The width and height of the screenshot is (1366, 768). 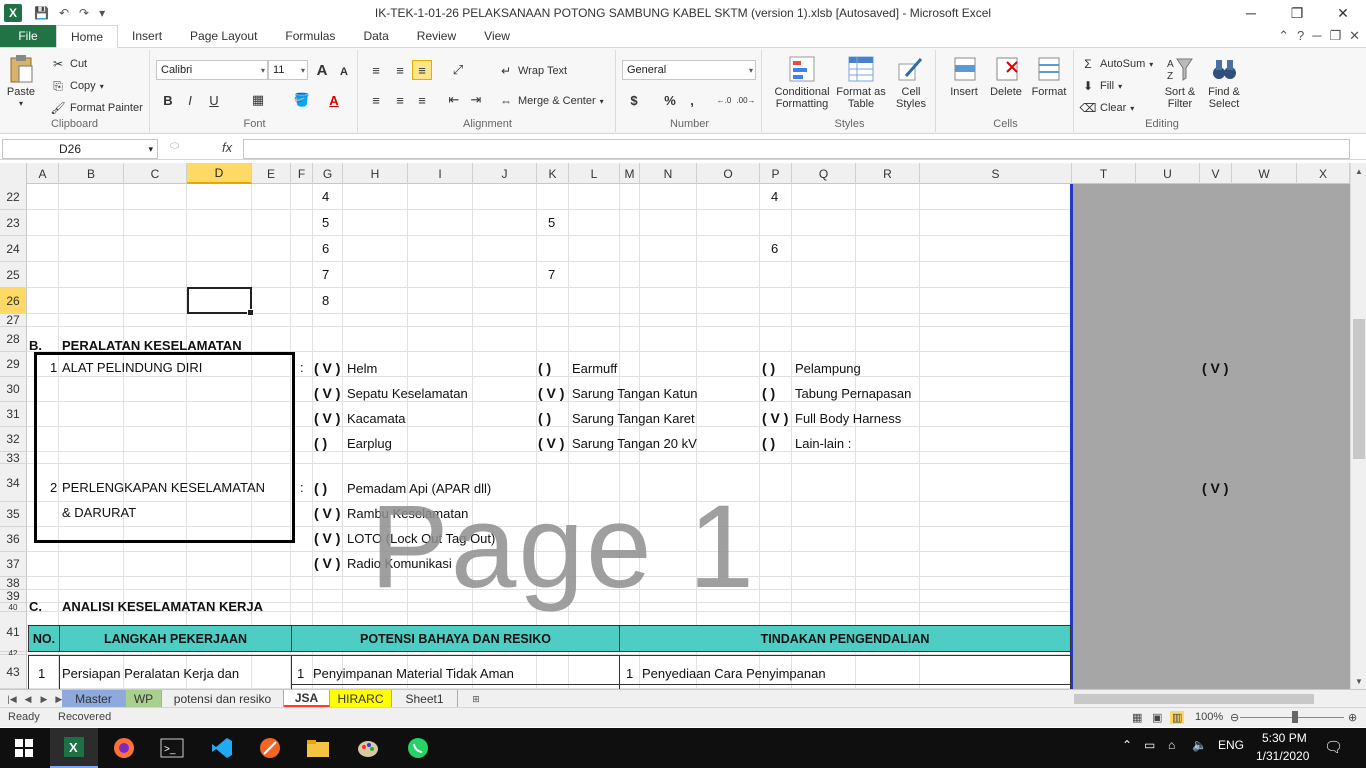 I want to click on jsa-row-step: Persiapan Peralatan Kerja dan, so click(x=150, y=673).